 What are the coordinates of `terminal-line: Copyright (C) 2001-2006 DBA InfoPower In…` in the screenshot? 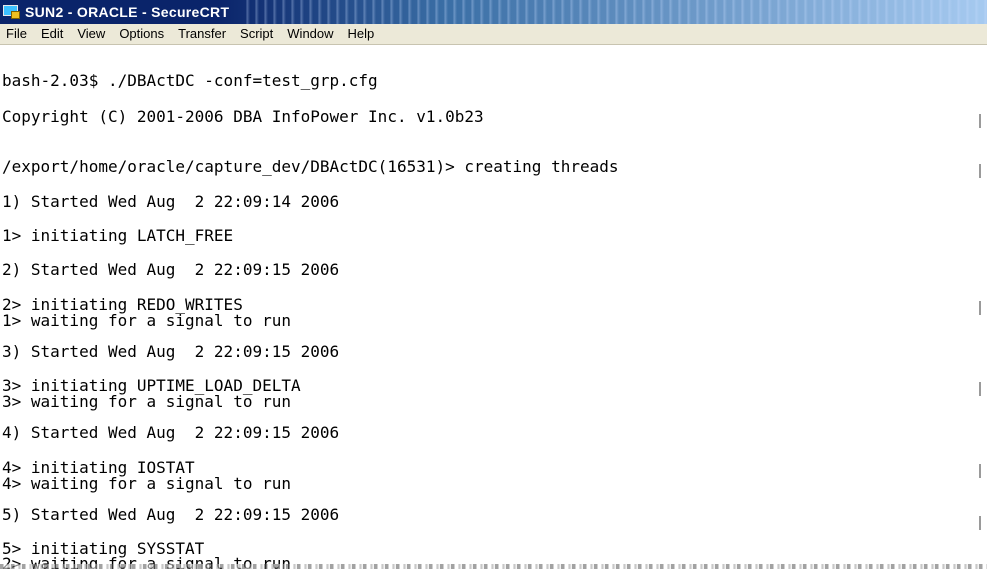 It's located at (243, 116).